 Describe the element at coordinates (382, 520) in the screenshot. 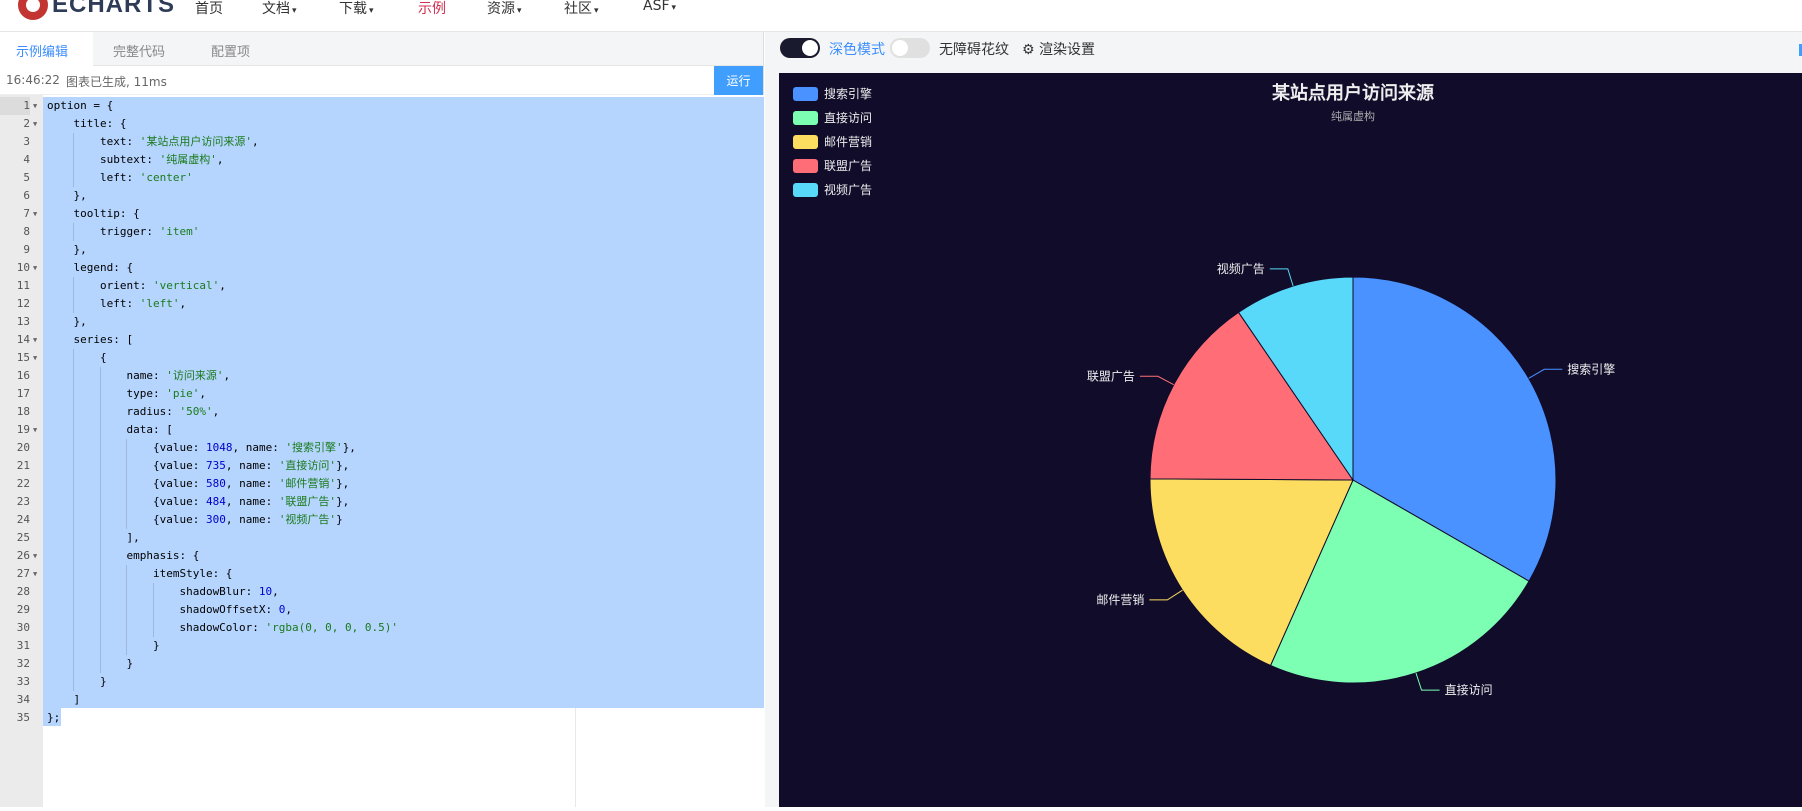

I see `code-line: 24 {value: 300, name: '视频广告'}` at that location.